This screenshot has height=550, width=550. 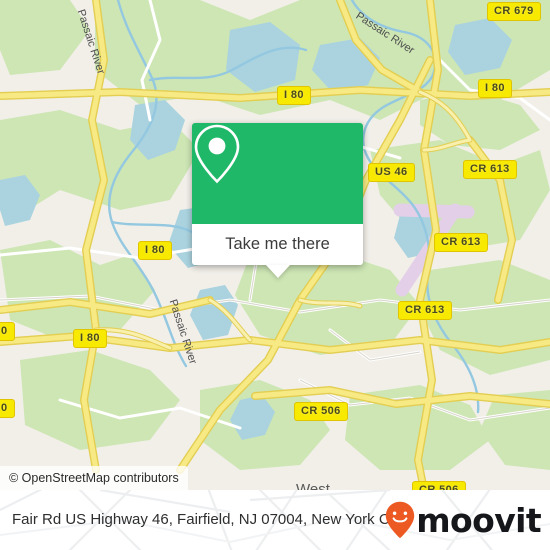 I want to click on moovit-wordmark: moovit, so click(x=478, y=520).